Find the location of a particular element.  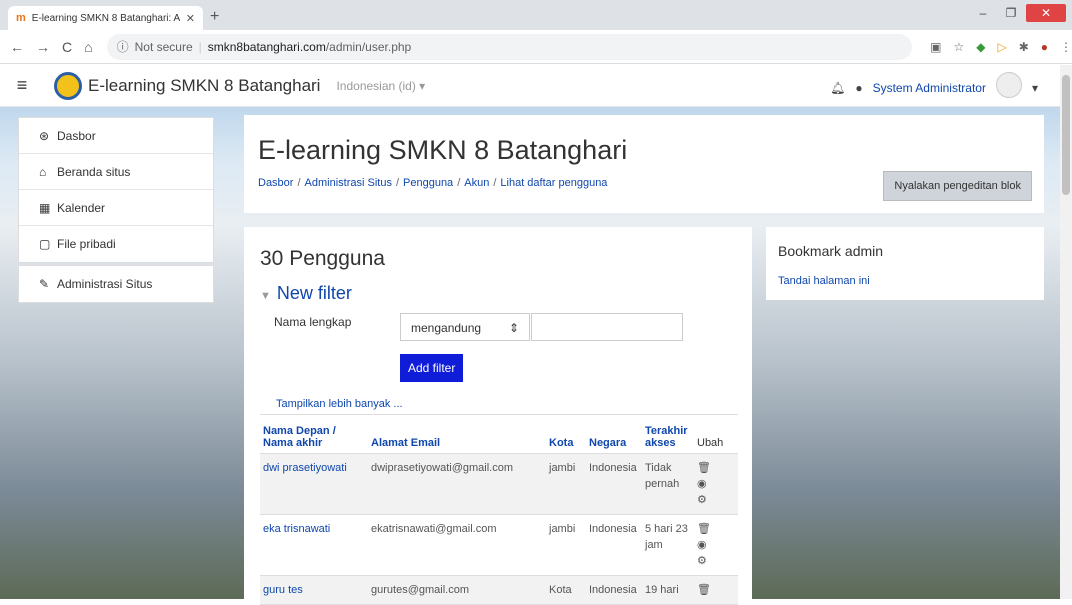

column-header-country: Negara is located at coordinates (614, 434).